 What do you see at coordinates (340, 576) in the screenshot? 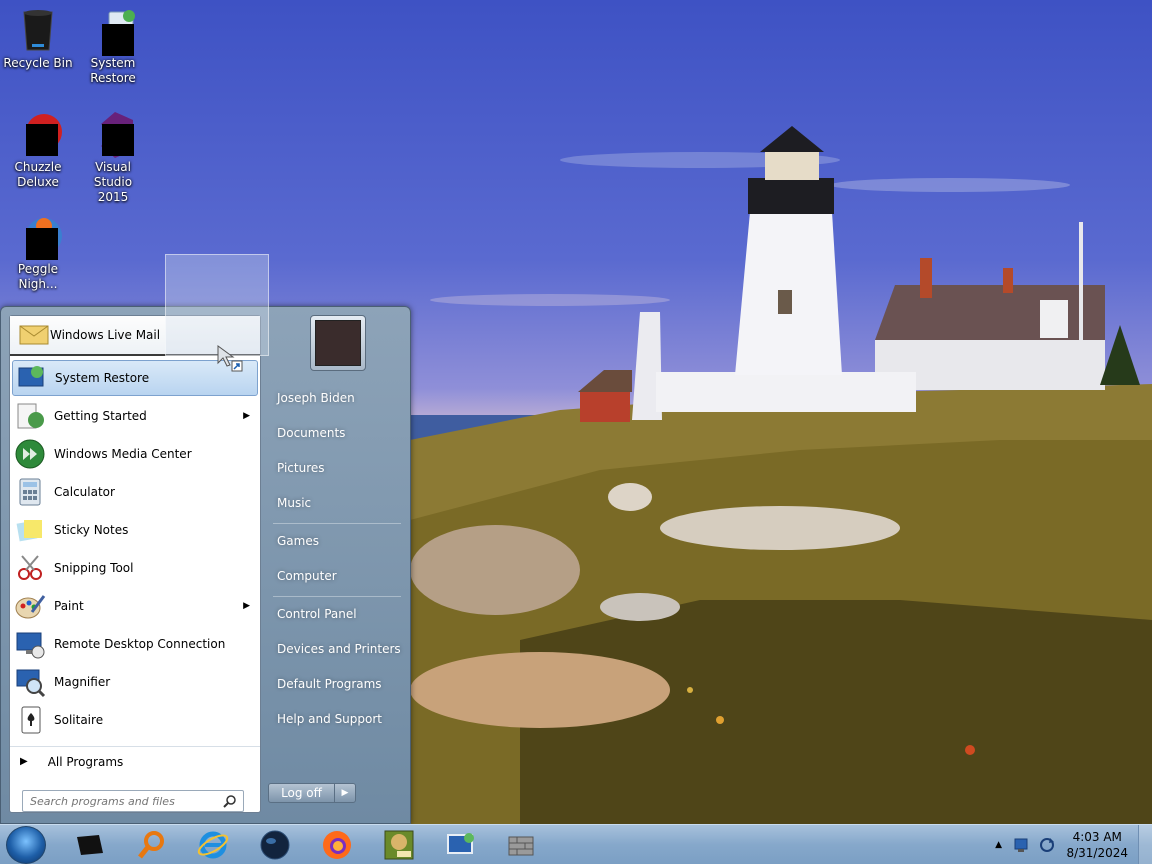
I see `link-computer: Computer` at bounding box center [340, 576].